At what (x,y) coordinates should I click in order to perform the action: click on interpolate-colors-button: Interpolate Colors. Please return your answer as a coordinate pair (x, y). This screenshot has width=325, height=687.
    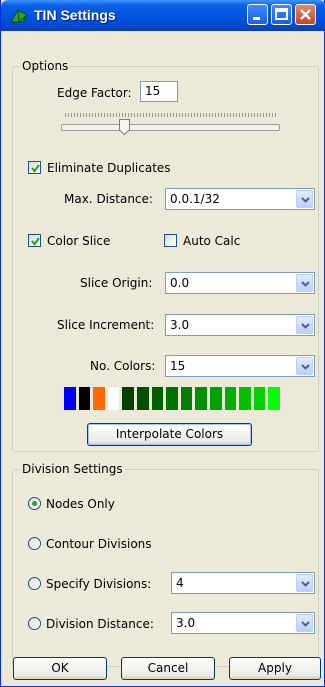
    Looking at the image, I should click on (169, 434).